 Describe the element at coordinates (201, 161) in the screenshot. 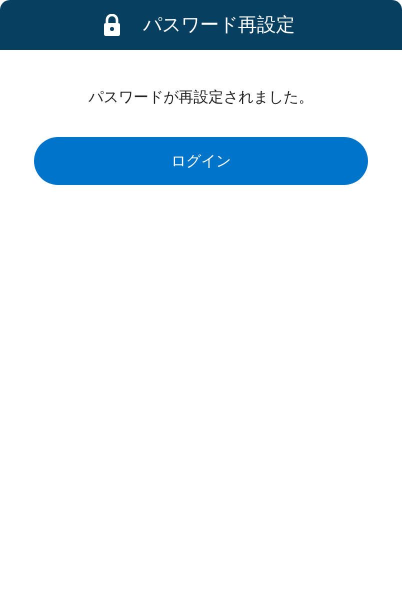

I see `login-button: ログイン` at that location.